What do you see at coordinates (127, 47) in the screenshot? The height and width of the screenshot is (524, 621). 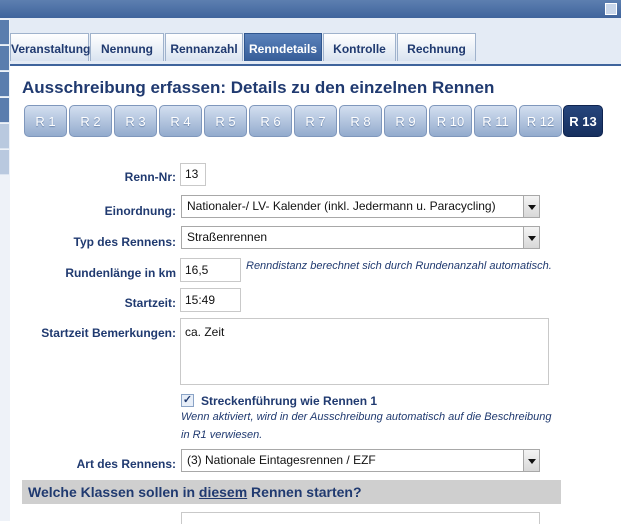 I see `tab-nennung: Nennung` at bounding box center [127, 47].